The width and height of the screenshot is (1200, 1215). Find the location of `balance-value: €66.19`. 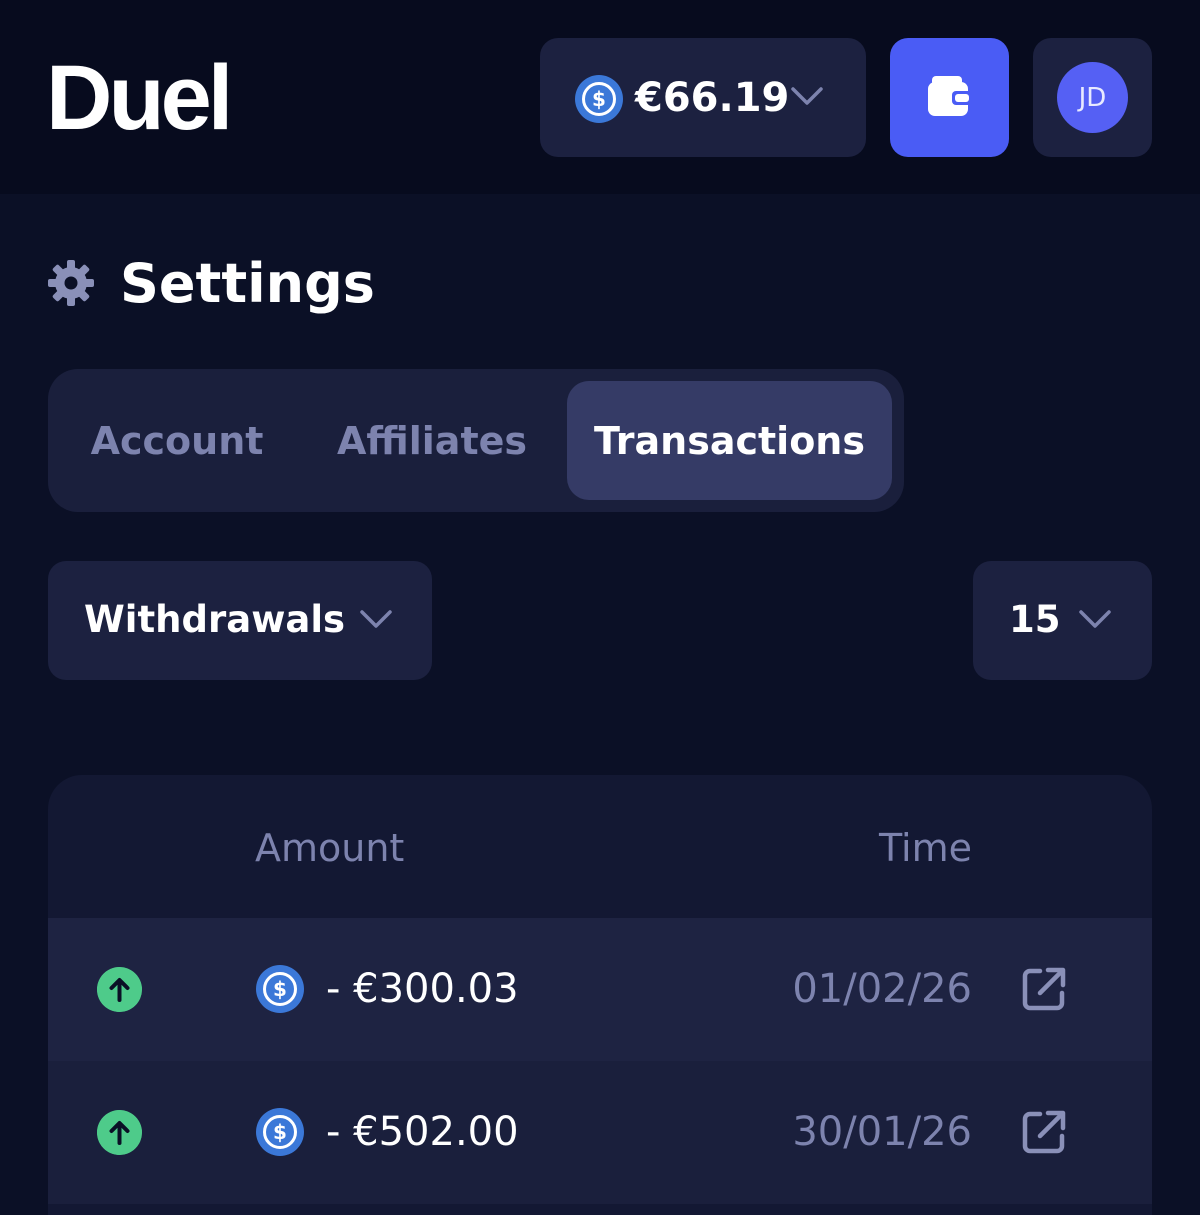

balance-value: €66.19 is located at coordinates (712, 98).